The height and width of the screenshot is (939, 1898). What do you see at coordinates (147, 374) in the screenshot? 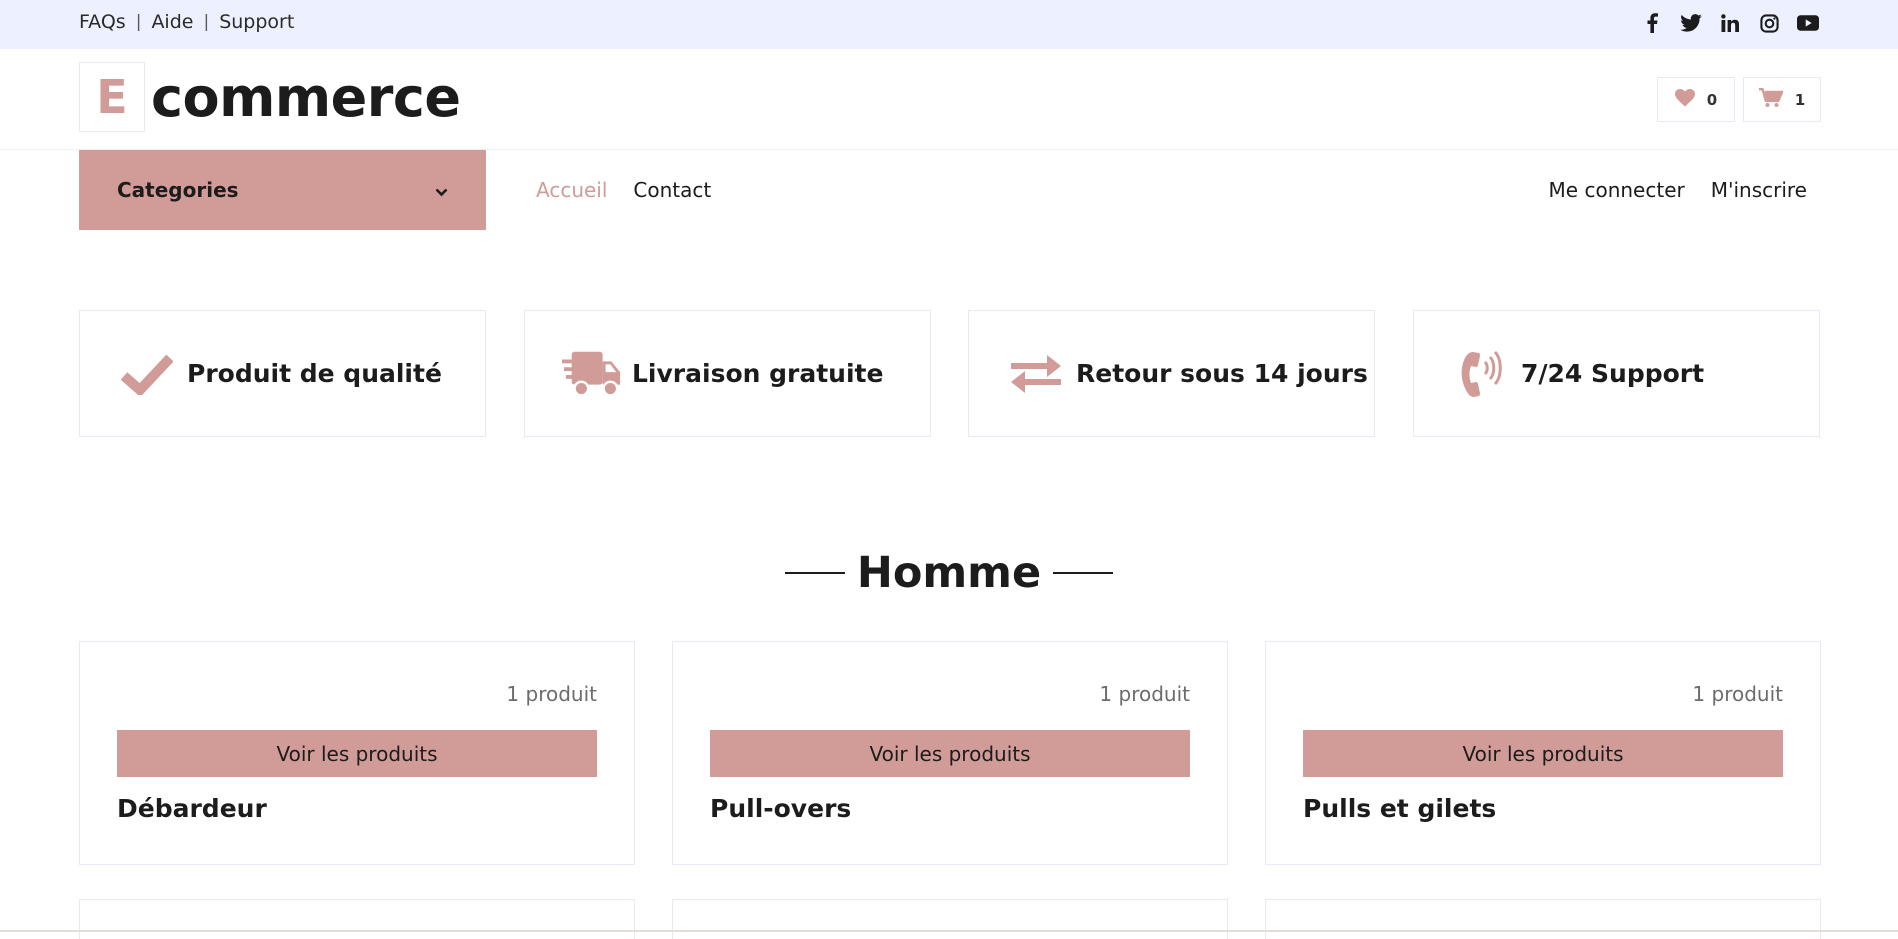
I see `check-icon` at bounding box center [147, 374].